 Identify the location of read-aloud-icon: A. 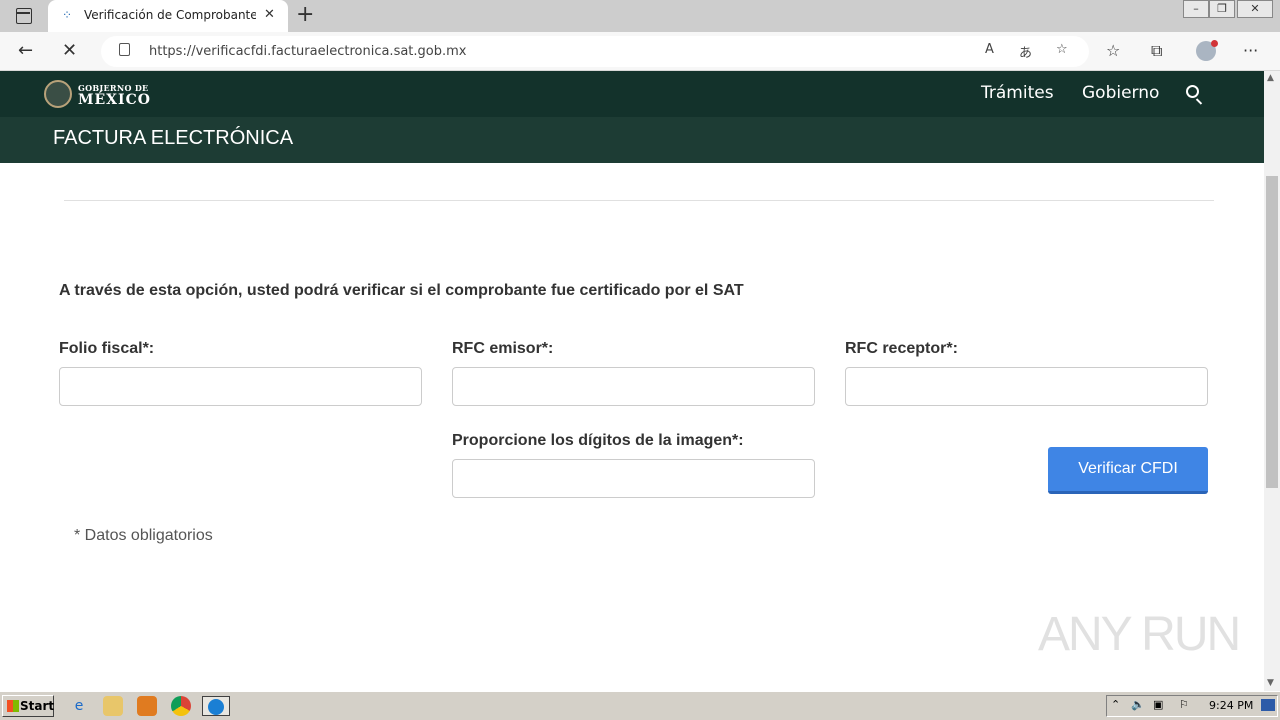
(989, 49).